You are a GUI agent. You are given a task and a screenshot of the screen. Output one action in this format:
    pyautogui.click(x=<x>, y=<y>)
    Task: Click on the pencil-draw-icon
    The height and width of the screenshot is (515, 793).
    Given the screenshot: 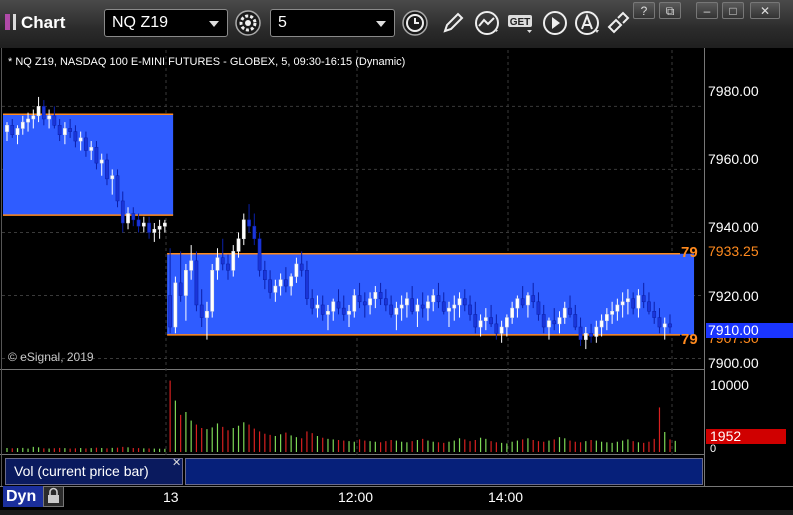 What is the action you would take?
    pyautogui.click(x=453, y=23)
    